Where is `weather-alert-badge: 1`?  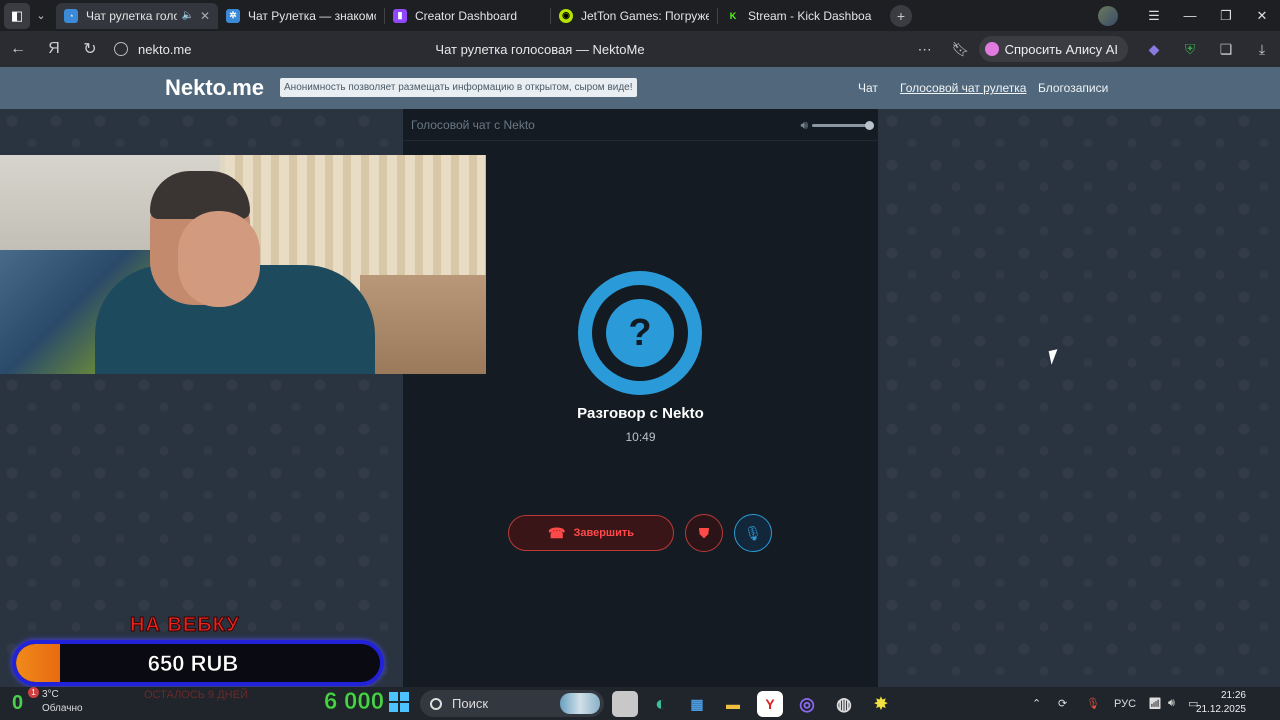 weather-alert-badge: 1 is located at coordinates (33, 692).